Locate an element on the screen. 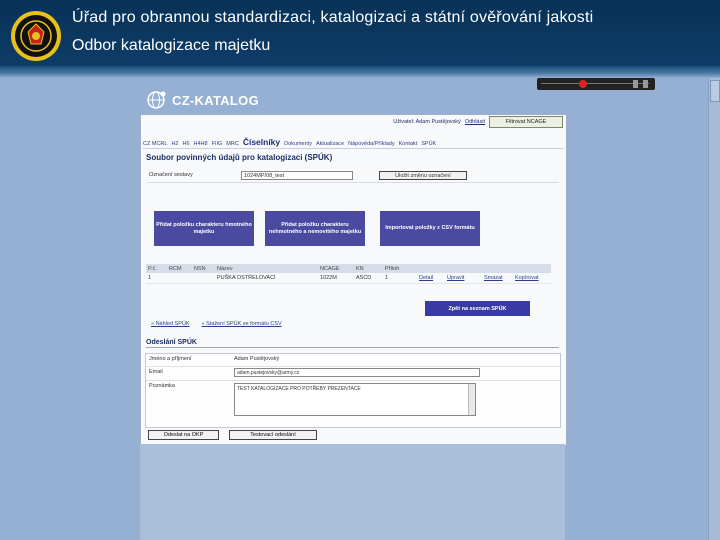  volume-icon is located at coordinates (635, 84).